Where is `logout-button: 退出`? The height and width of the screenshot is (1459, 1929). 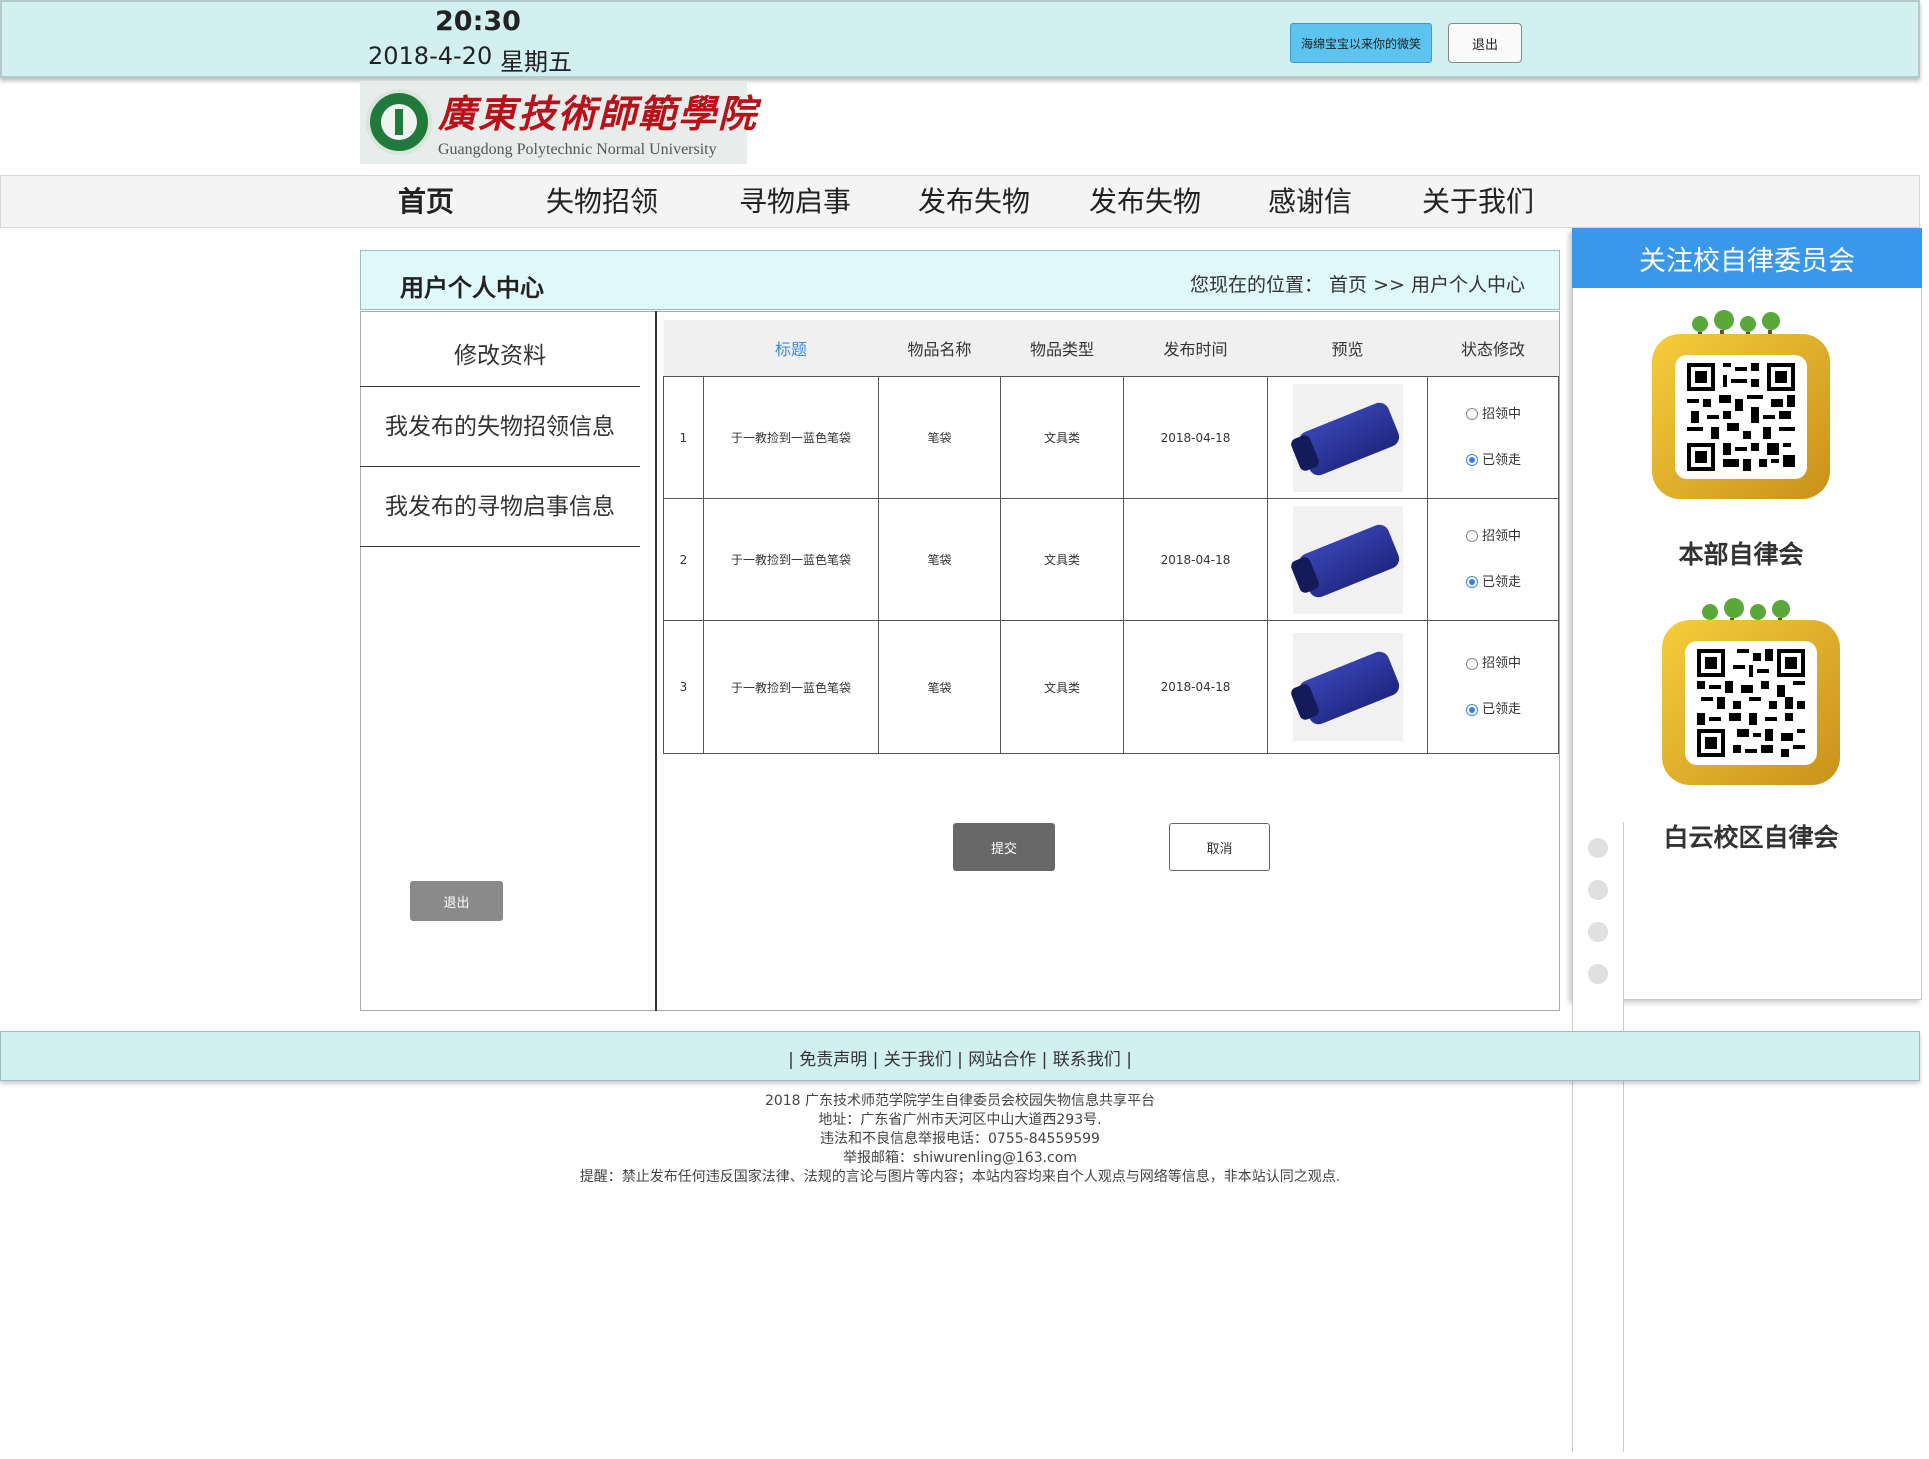
logout-button: 退出 is located at coordinates (1485, 43).